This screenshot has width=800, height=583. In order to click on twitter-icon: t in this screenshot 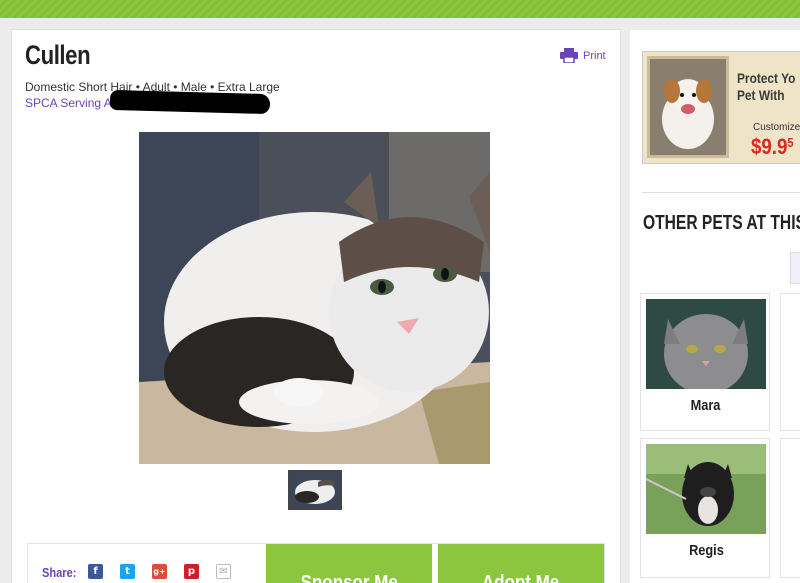, I will do `click(127, 571)`.